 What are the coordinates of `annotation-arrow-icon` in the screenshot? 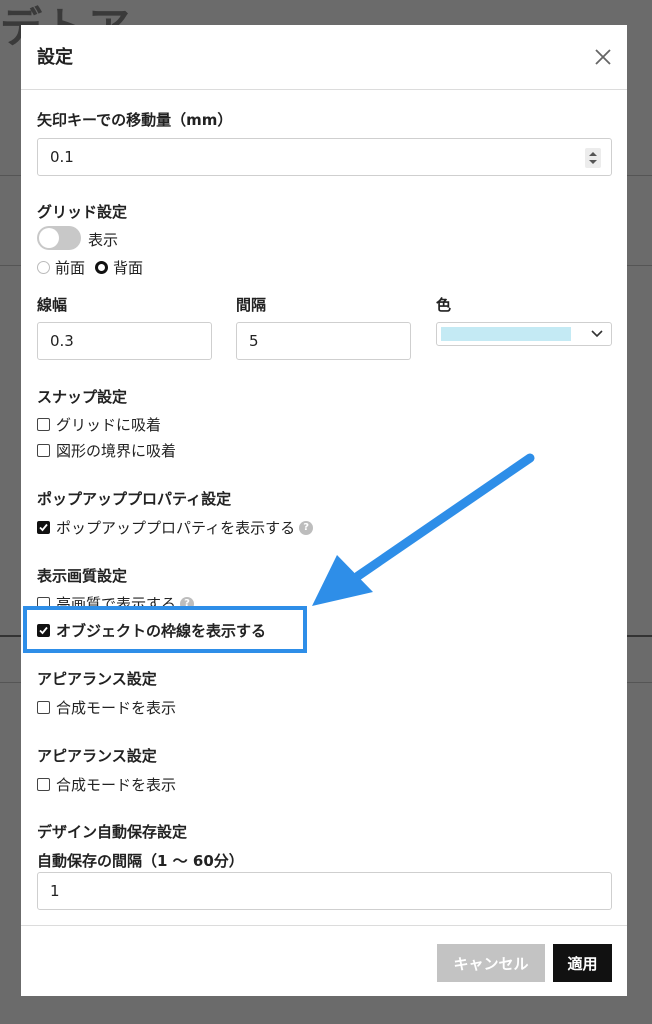 It's located at (423, 529).